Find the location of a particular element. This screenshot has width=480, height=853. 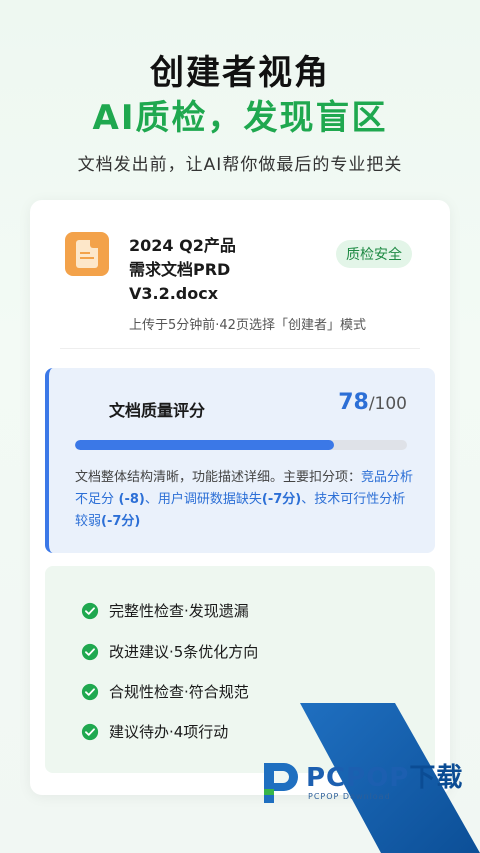

hero-subtitle: 文档发出前，让AI帮你做最后的专业把关 is located at coordinates (240, 165).